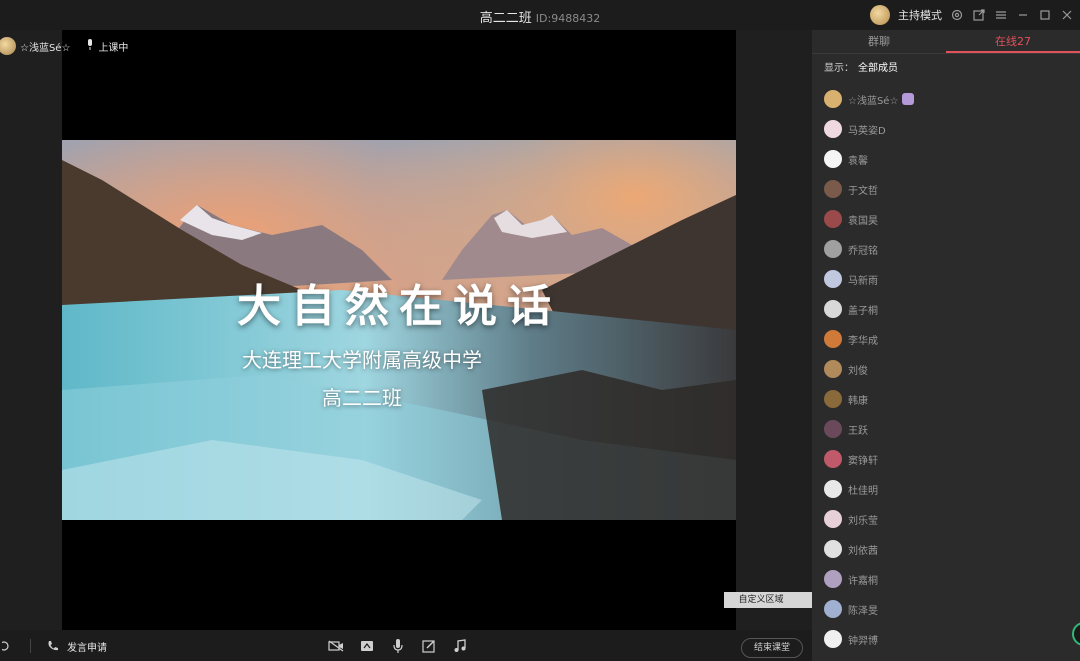 The image size is (1080, 661). Describe the element at coordinates (863, 251) in the screenshot. I see `member-name: 乔冠铭` at that location.